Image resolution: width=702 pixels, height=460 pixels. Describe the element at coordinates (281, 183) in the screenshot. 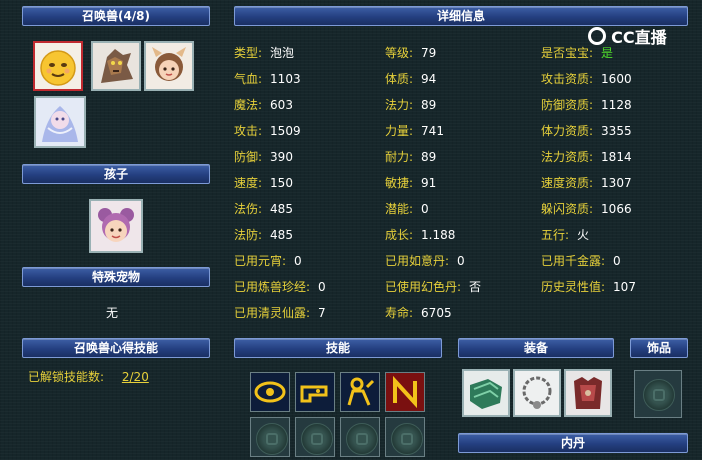

I see `stat-value: 150` at that location.